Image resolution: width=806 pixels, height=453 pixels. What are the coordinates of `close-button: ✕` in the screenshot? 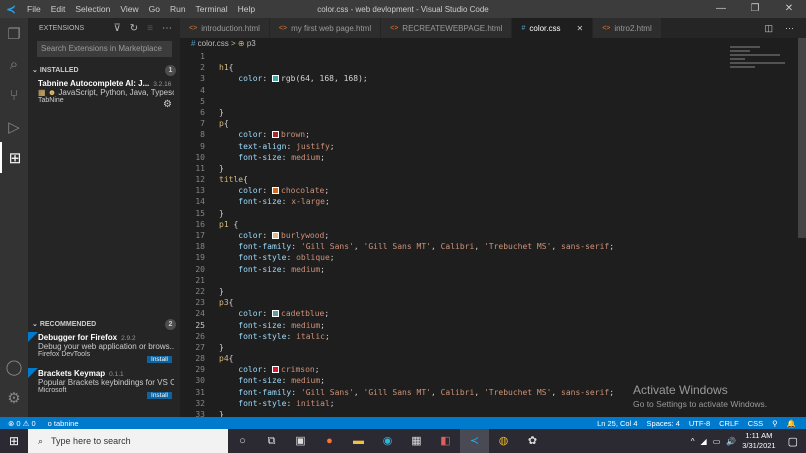 It's located at (789, 9).